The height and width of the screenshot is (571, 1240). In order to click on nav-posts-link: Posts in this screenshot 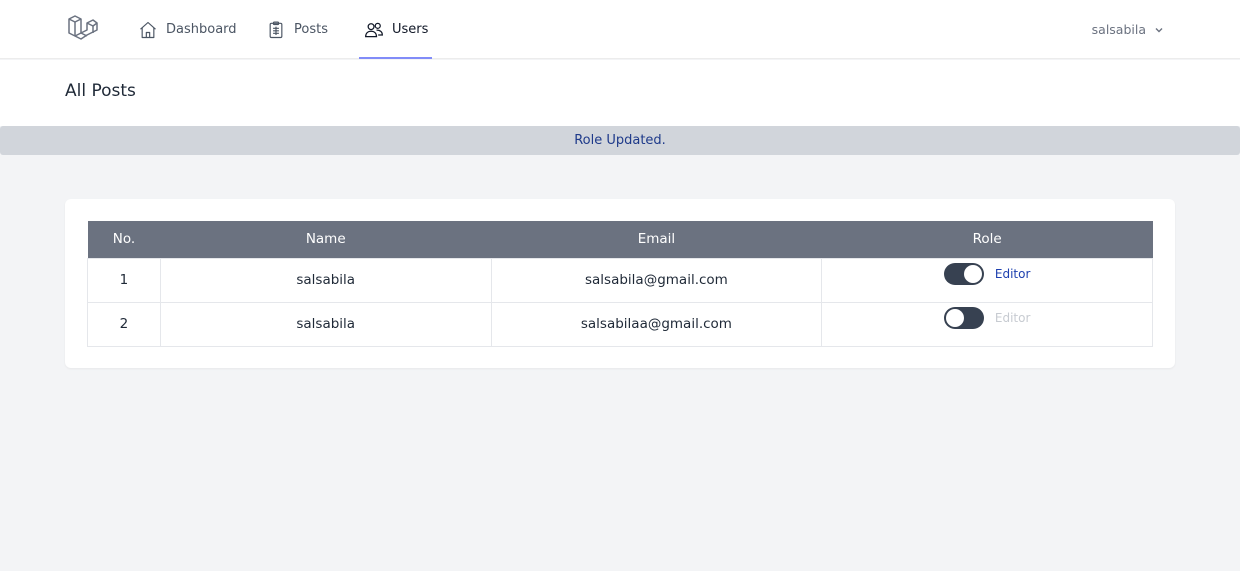, I will do `click(297, 29)`.